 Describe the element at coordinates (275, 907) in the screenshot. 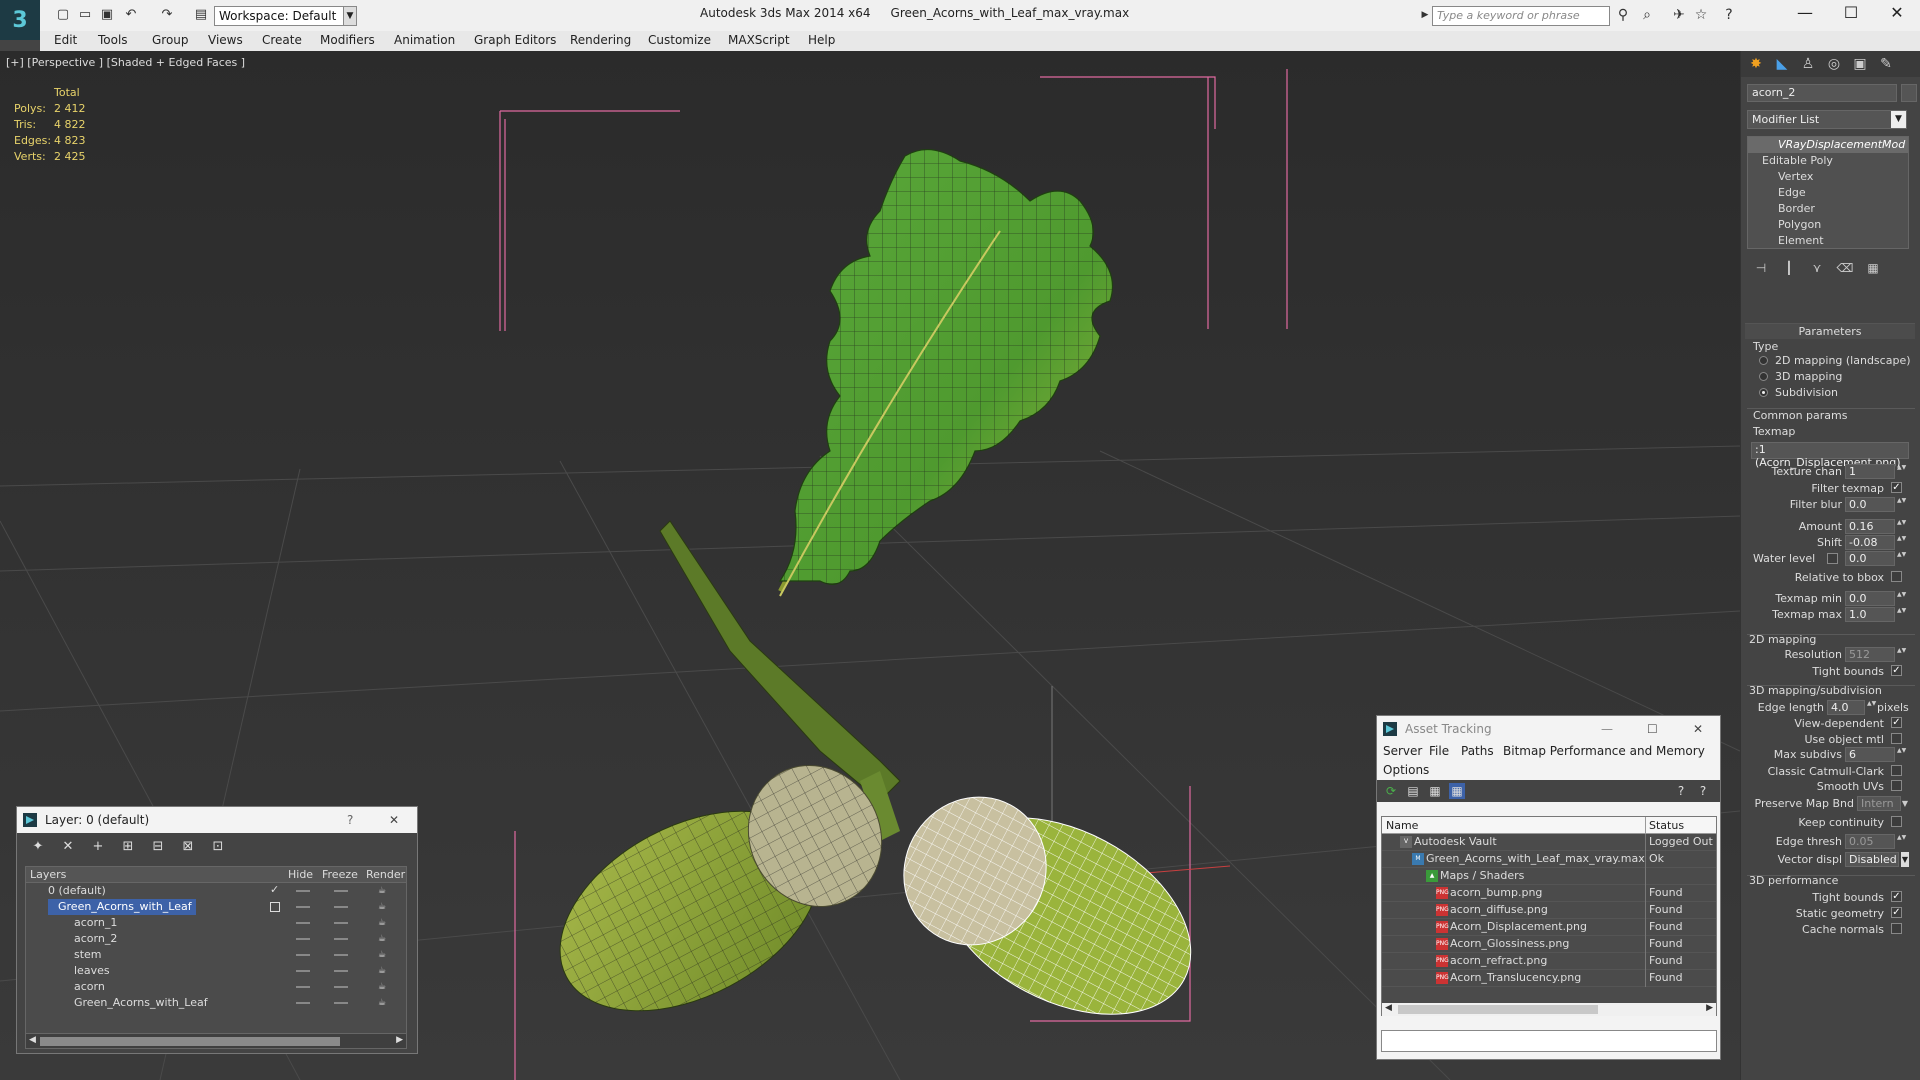

I see `active-layer-box` at that location.